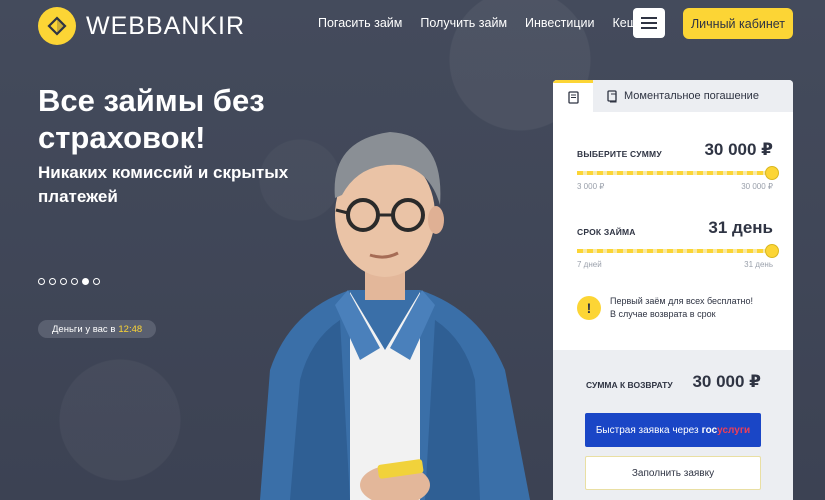 This screenshot has height=500, width=825. What do you see at coordinates (559, 23) in the screenshot?
I see `nav-investments: Инвестиции` at bounding box center [559, 23].